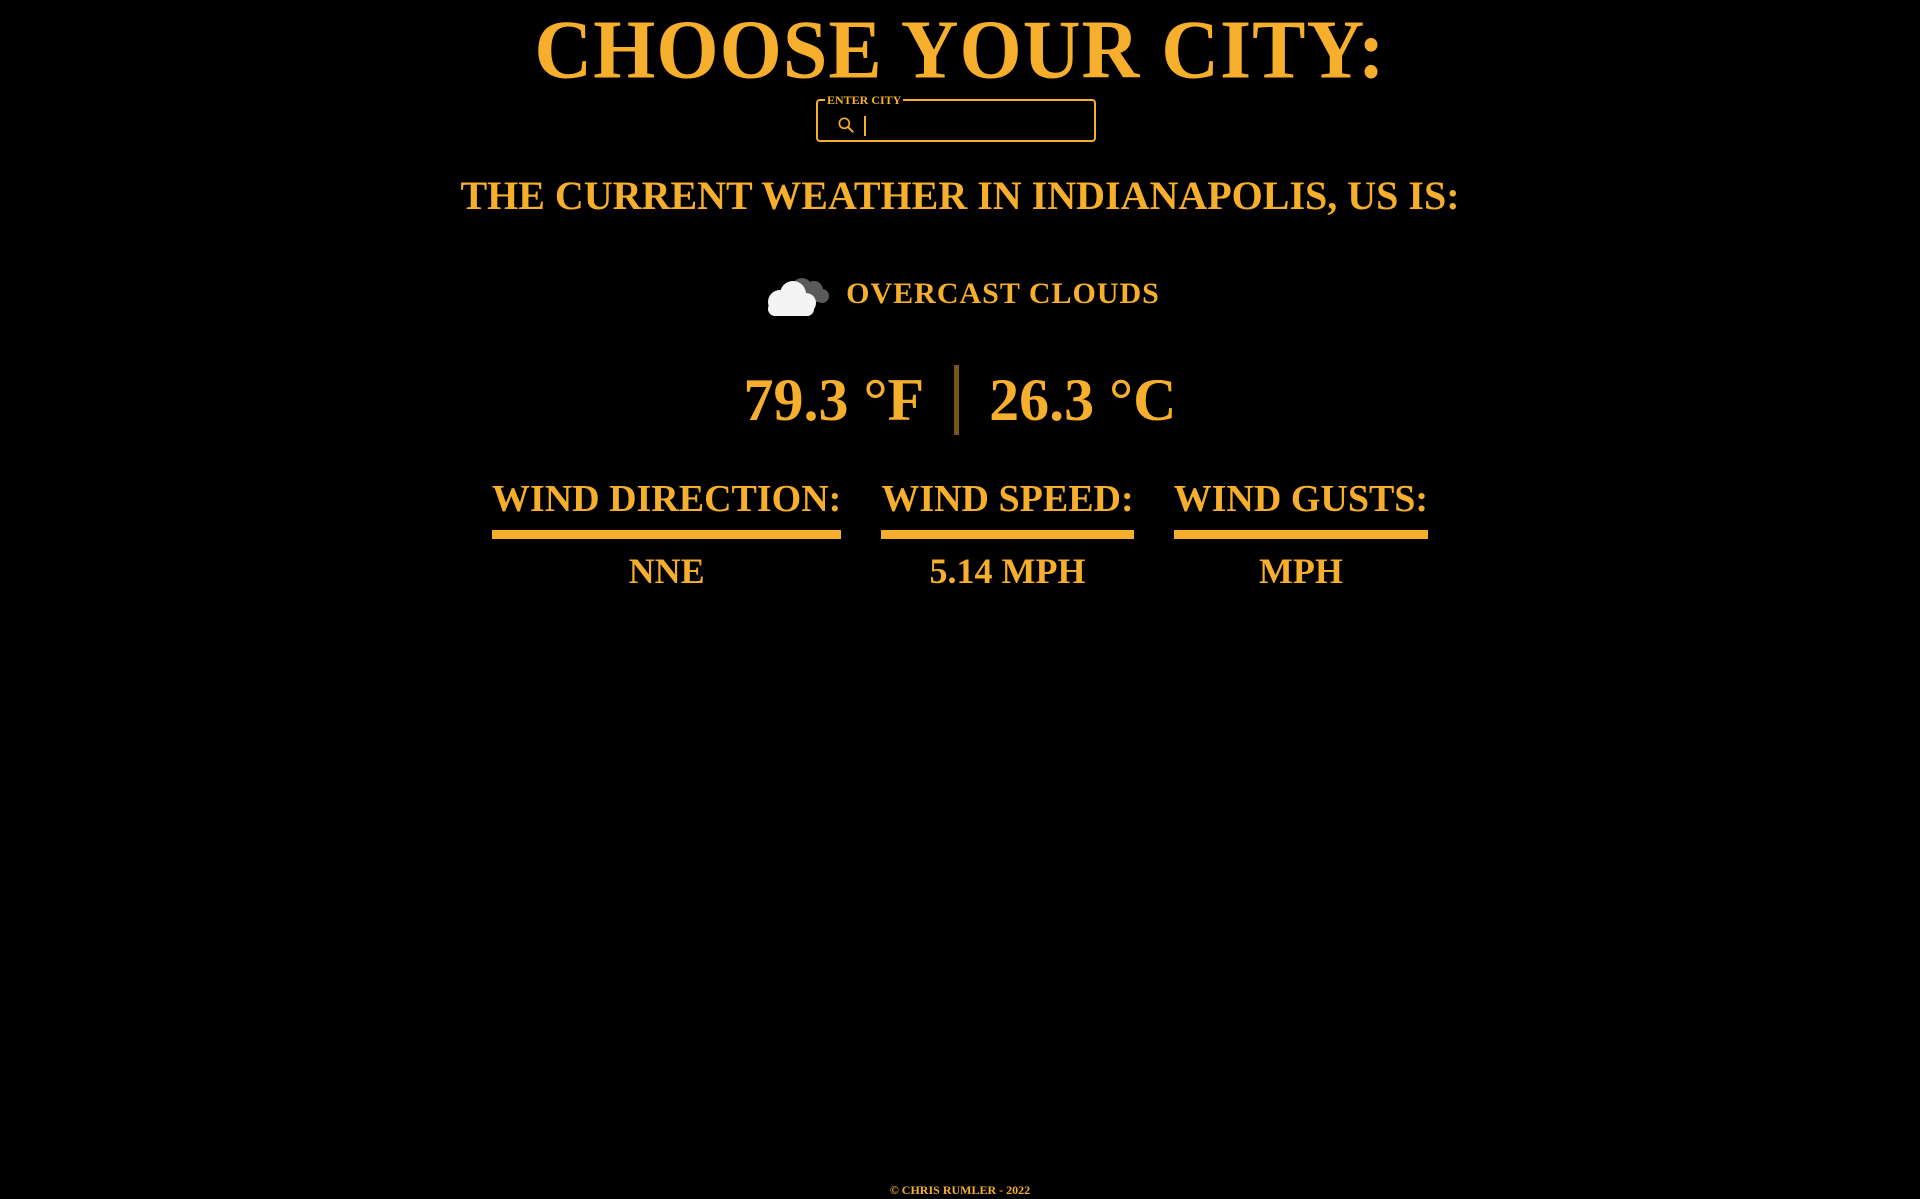  Describe the element at coordinates (960, 50) in the screenshot. I see `page-title: CHOOSE YOUR CITY:` at that location.